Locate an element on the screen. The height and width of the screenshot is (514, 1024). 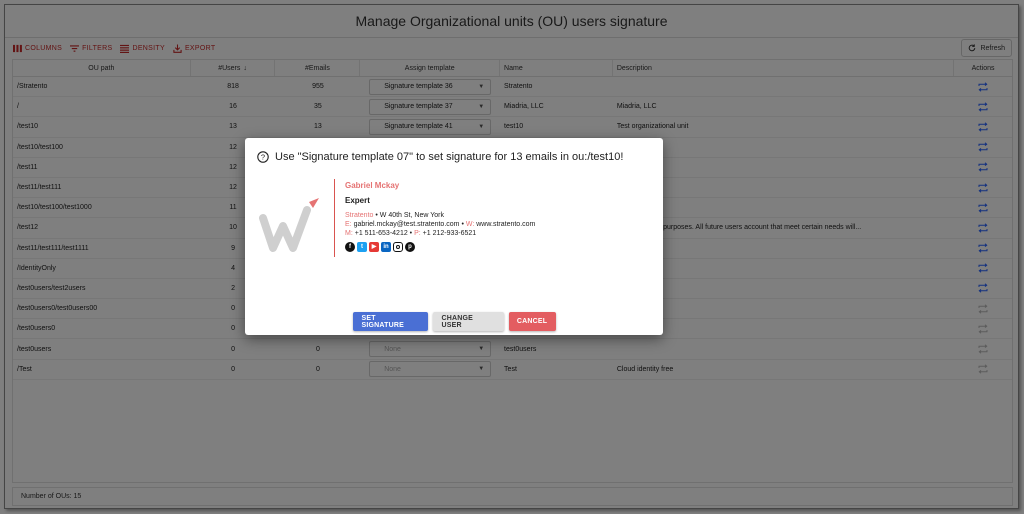
signature-company: Stratento is located at coordinates (359, 215).